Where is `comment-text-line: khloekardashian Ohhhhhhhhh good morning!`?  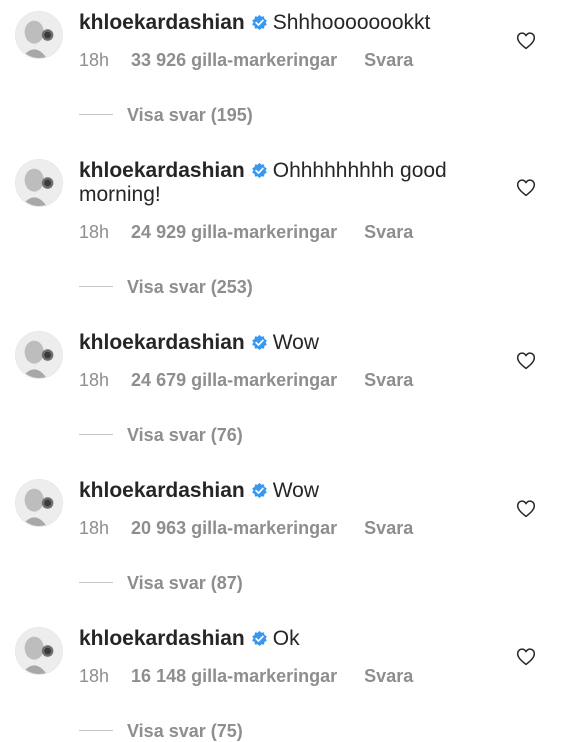 comment-text-line: khloekardashian Ohhhhhhhhh good morning! is located at coordinates (289, 183).